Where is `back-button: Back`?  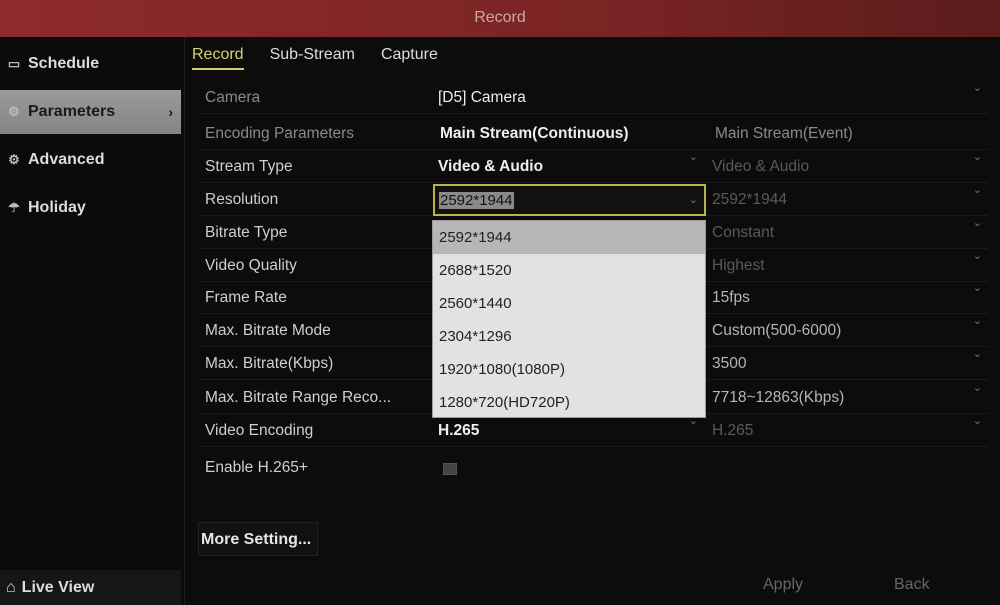 back-button: Back is located at coordinates (912, 585).